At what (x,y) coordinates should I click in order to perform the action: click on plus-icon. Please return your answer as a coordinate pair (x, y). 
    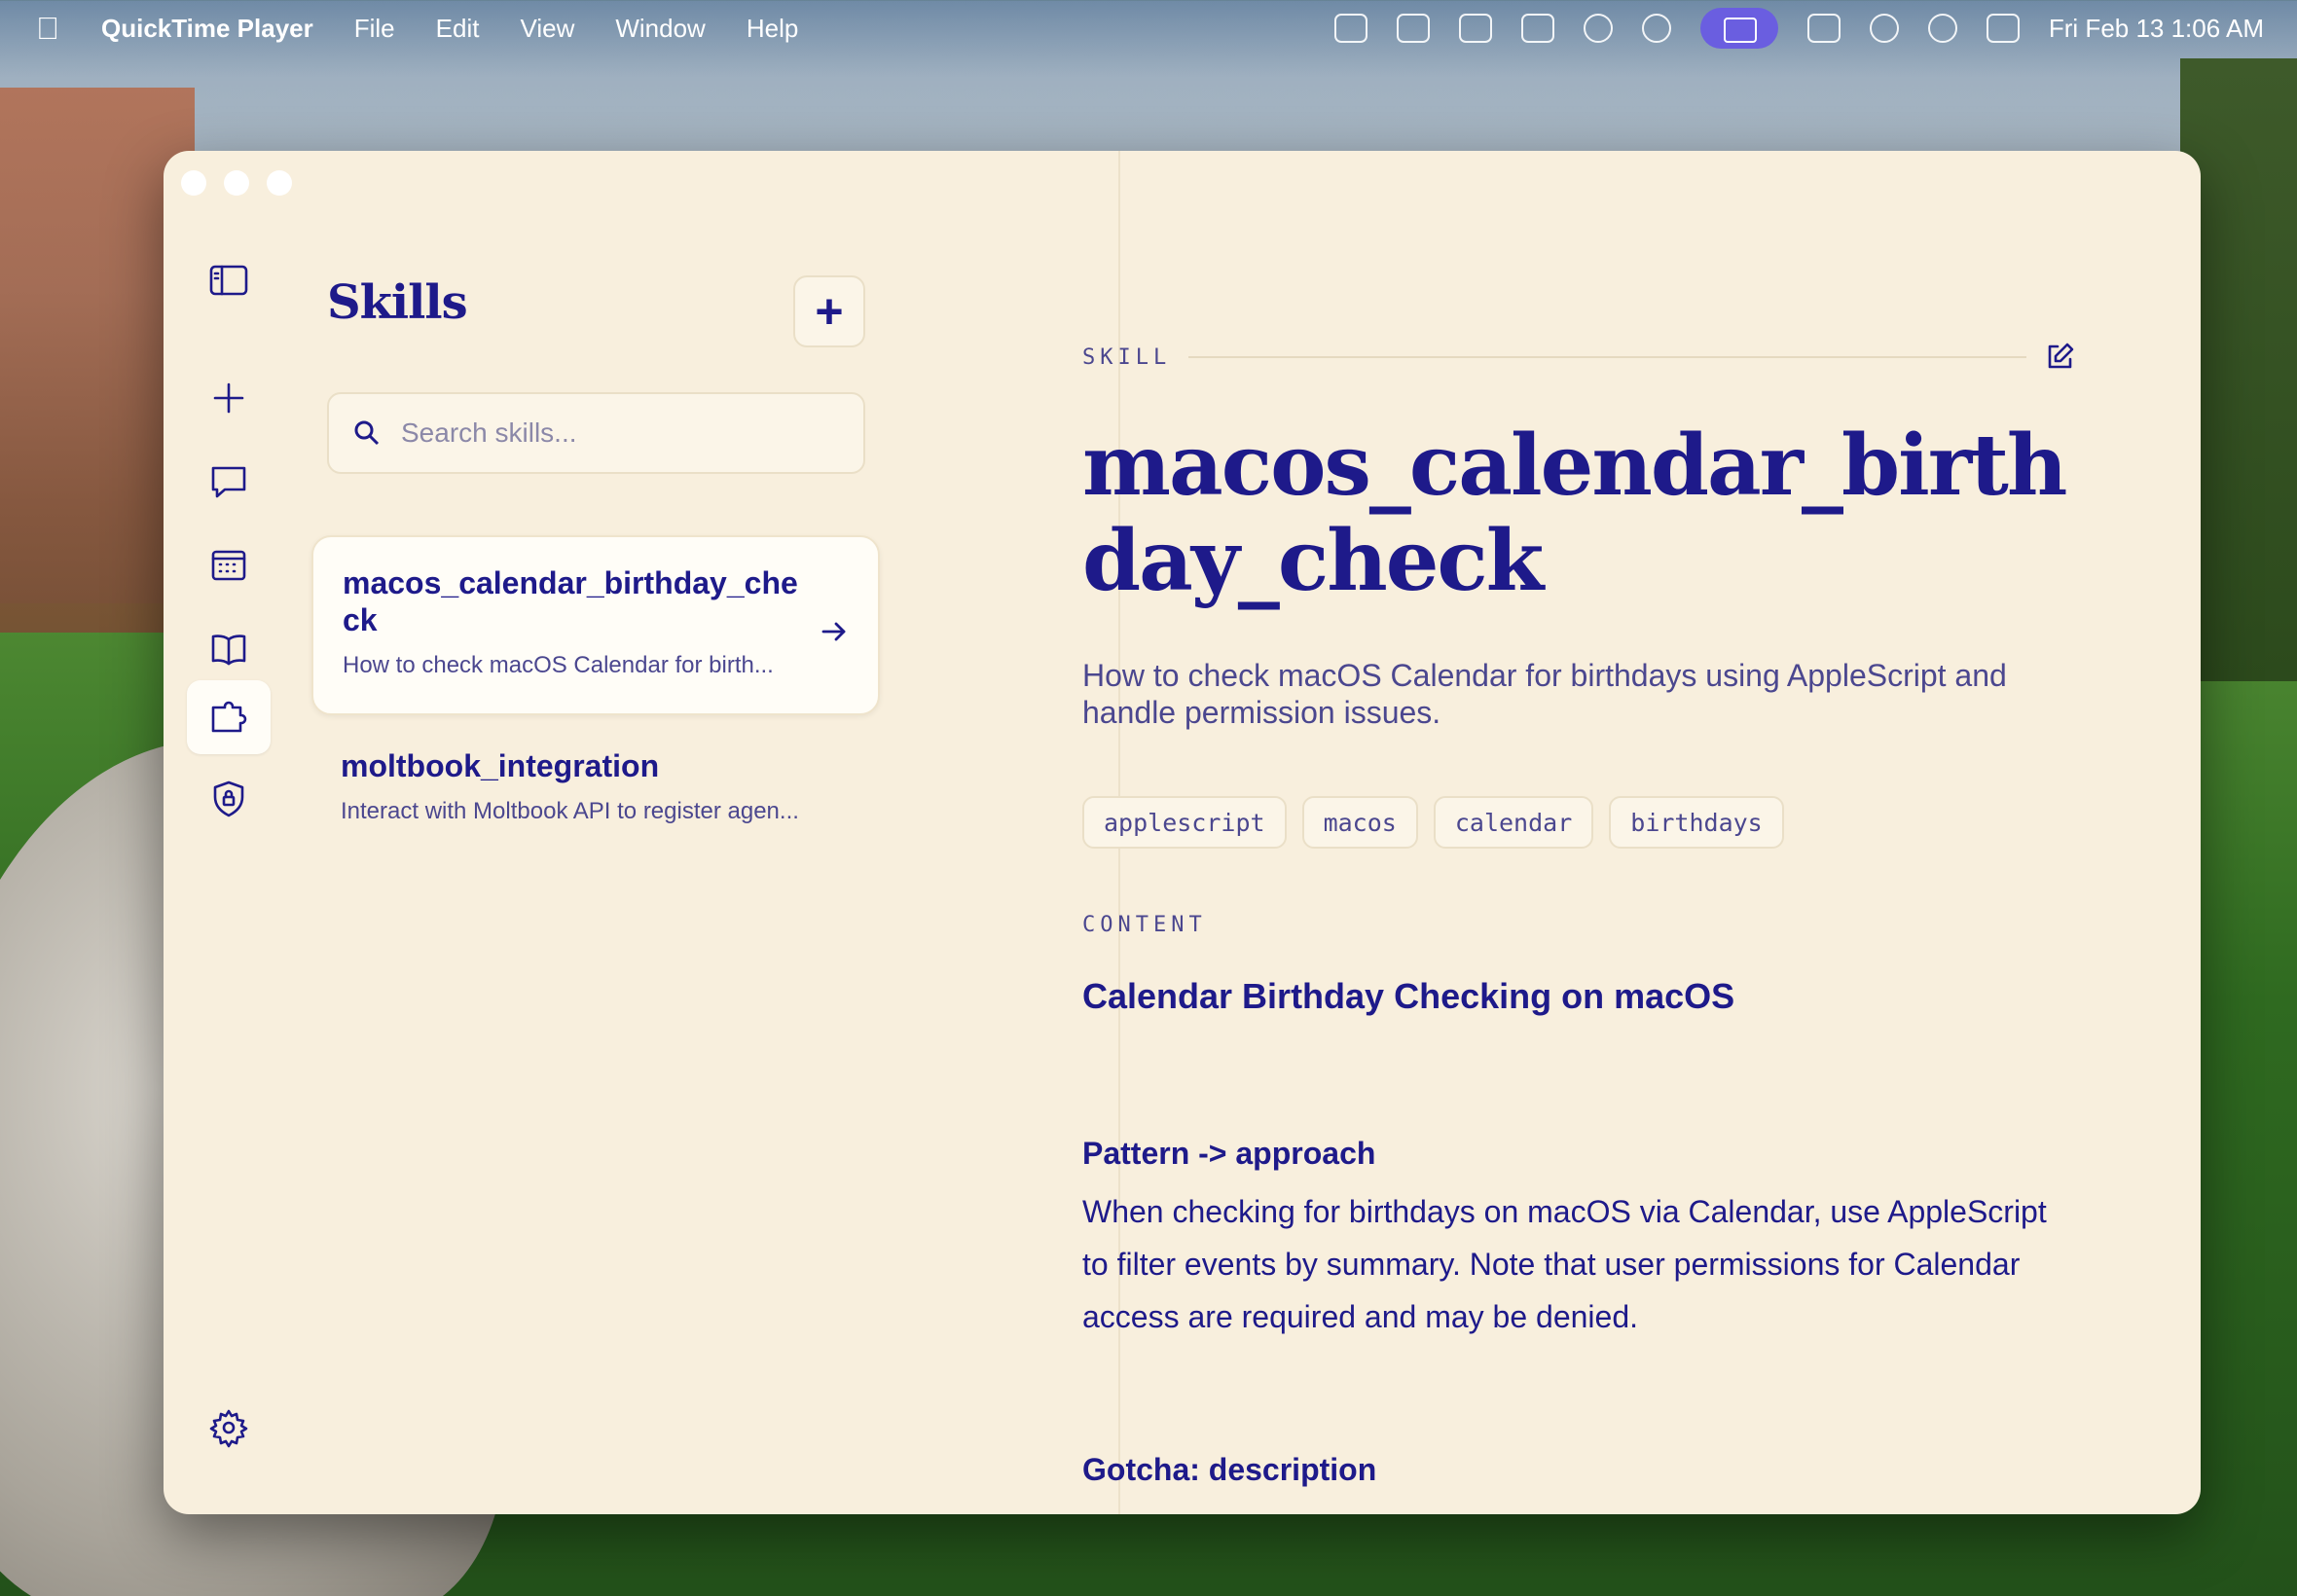
    Looking at the image, I should click on (228, 398).